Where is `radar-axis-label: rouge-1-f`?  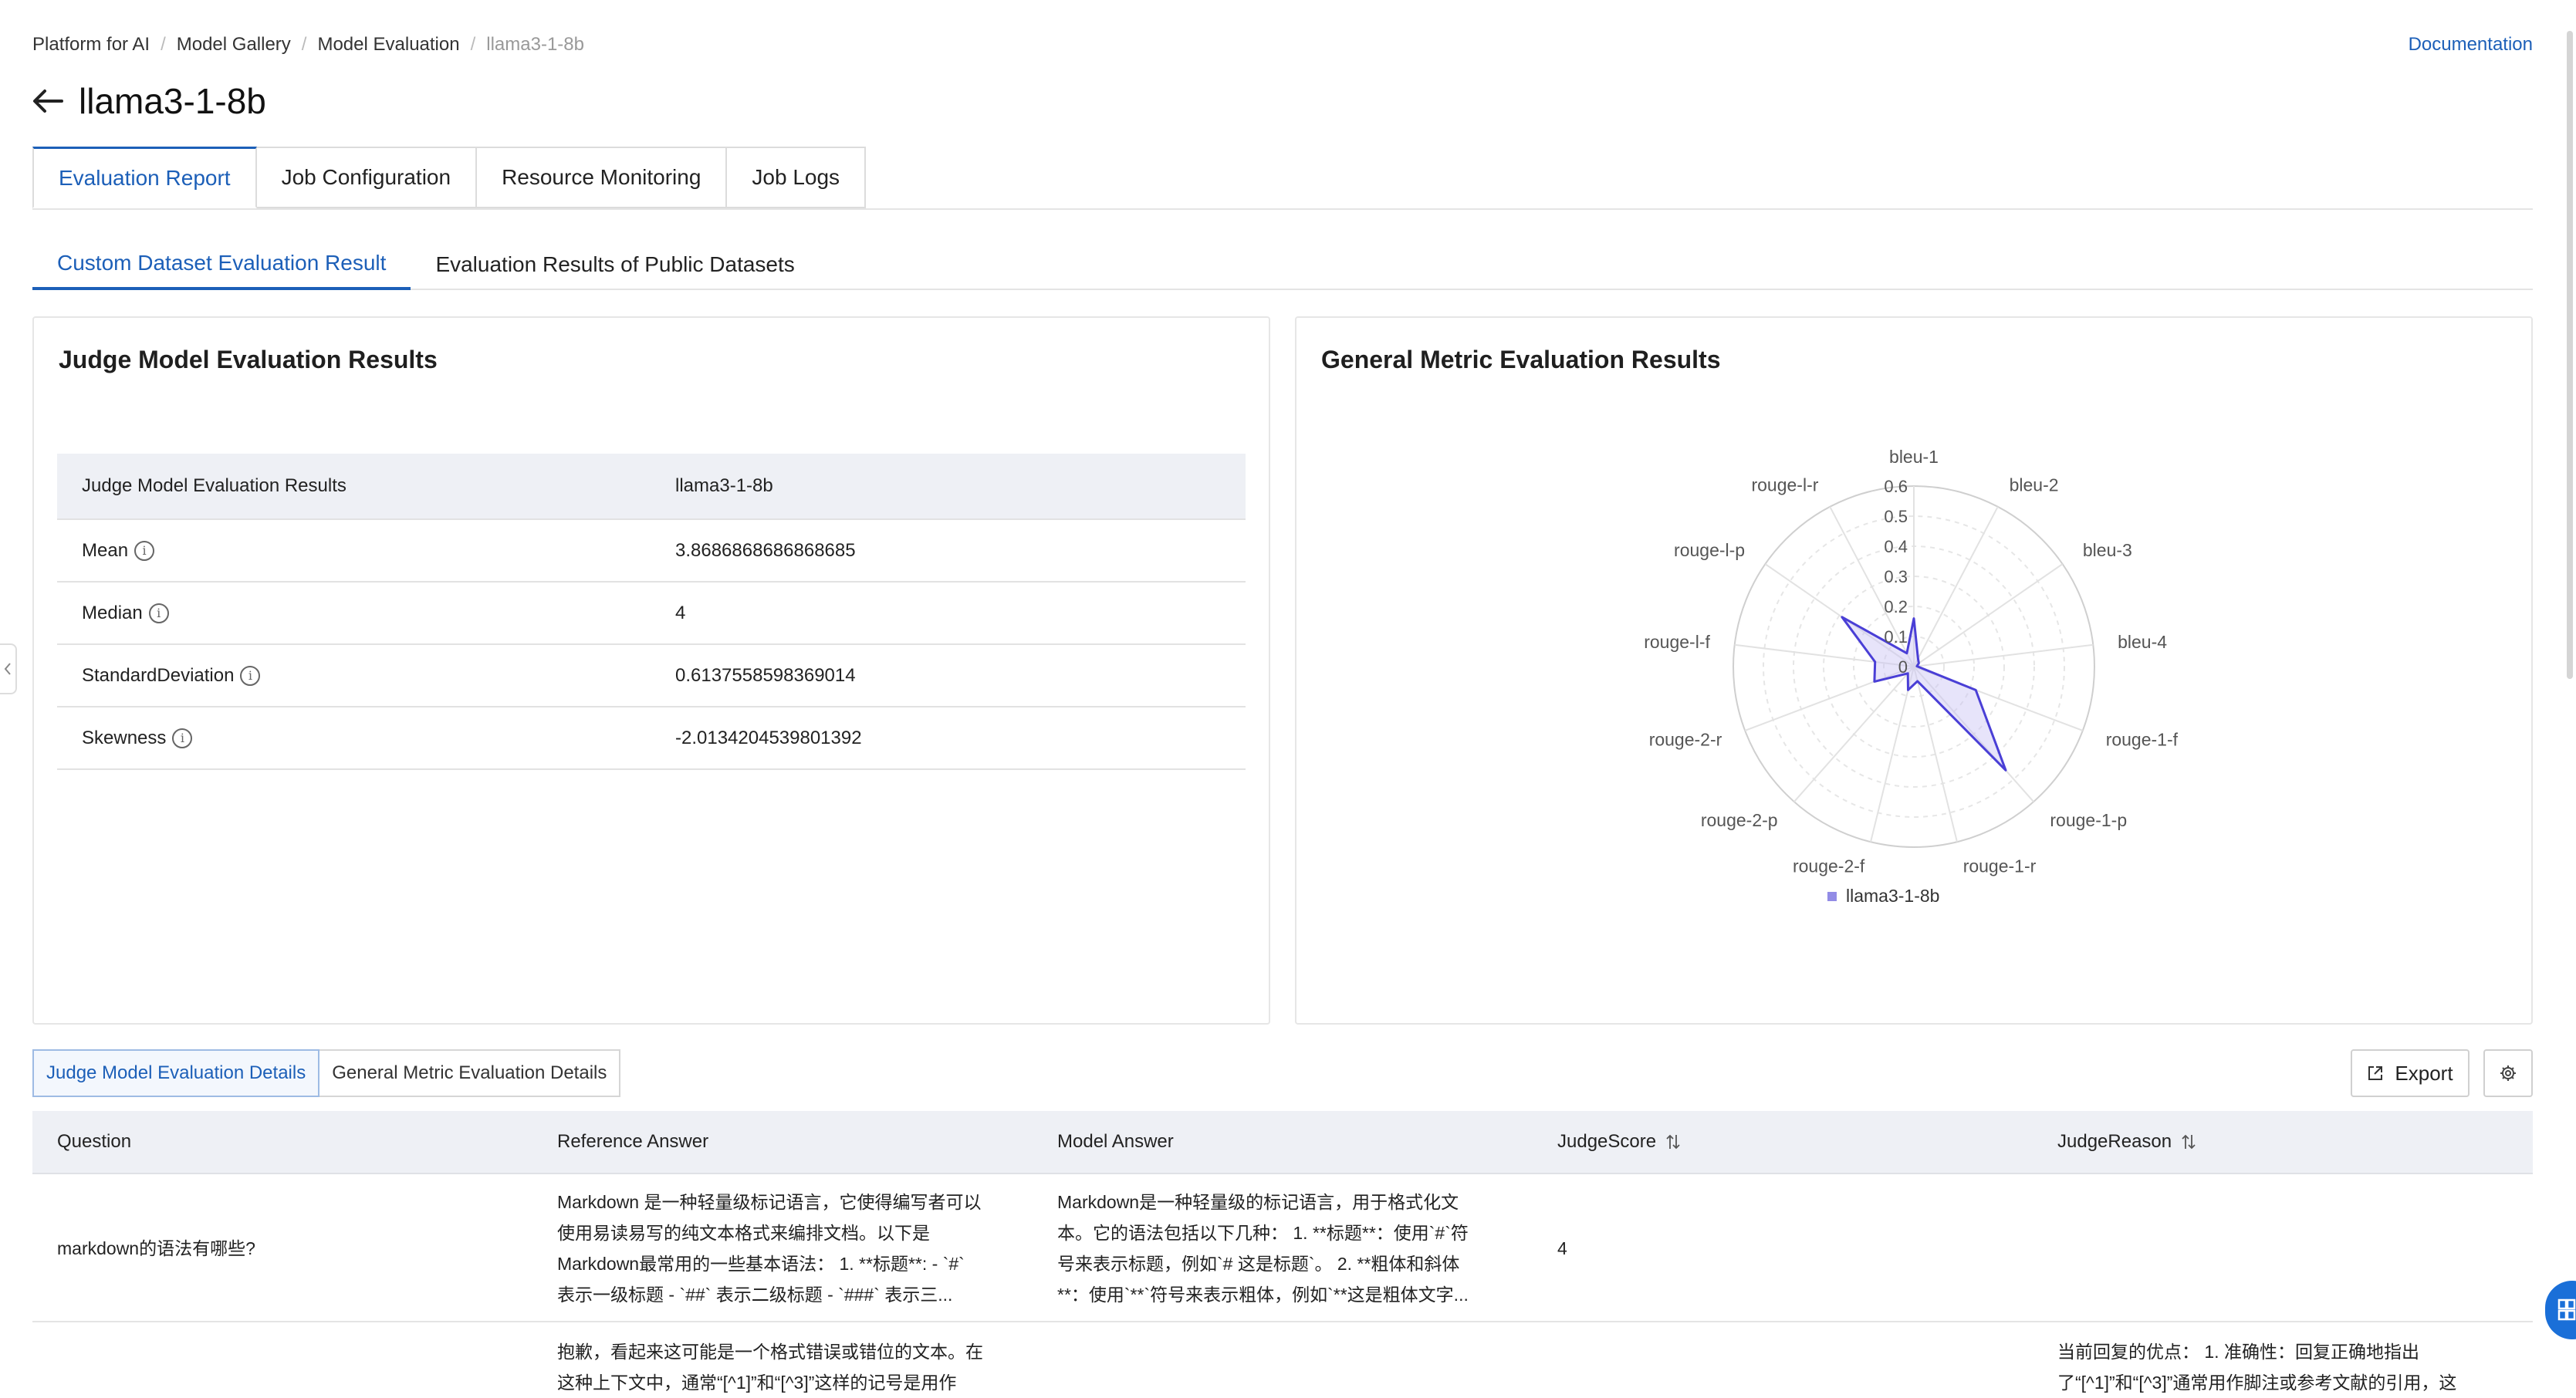
radar-axis-label: rouge-1-f is located at coordinates (2142, 739).